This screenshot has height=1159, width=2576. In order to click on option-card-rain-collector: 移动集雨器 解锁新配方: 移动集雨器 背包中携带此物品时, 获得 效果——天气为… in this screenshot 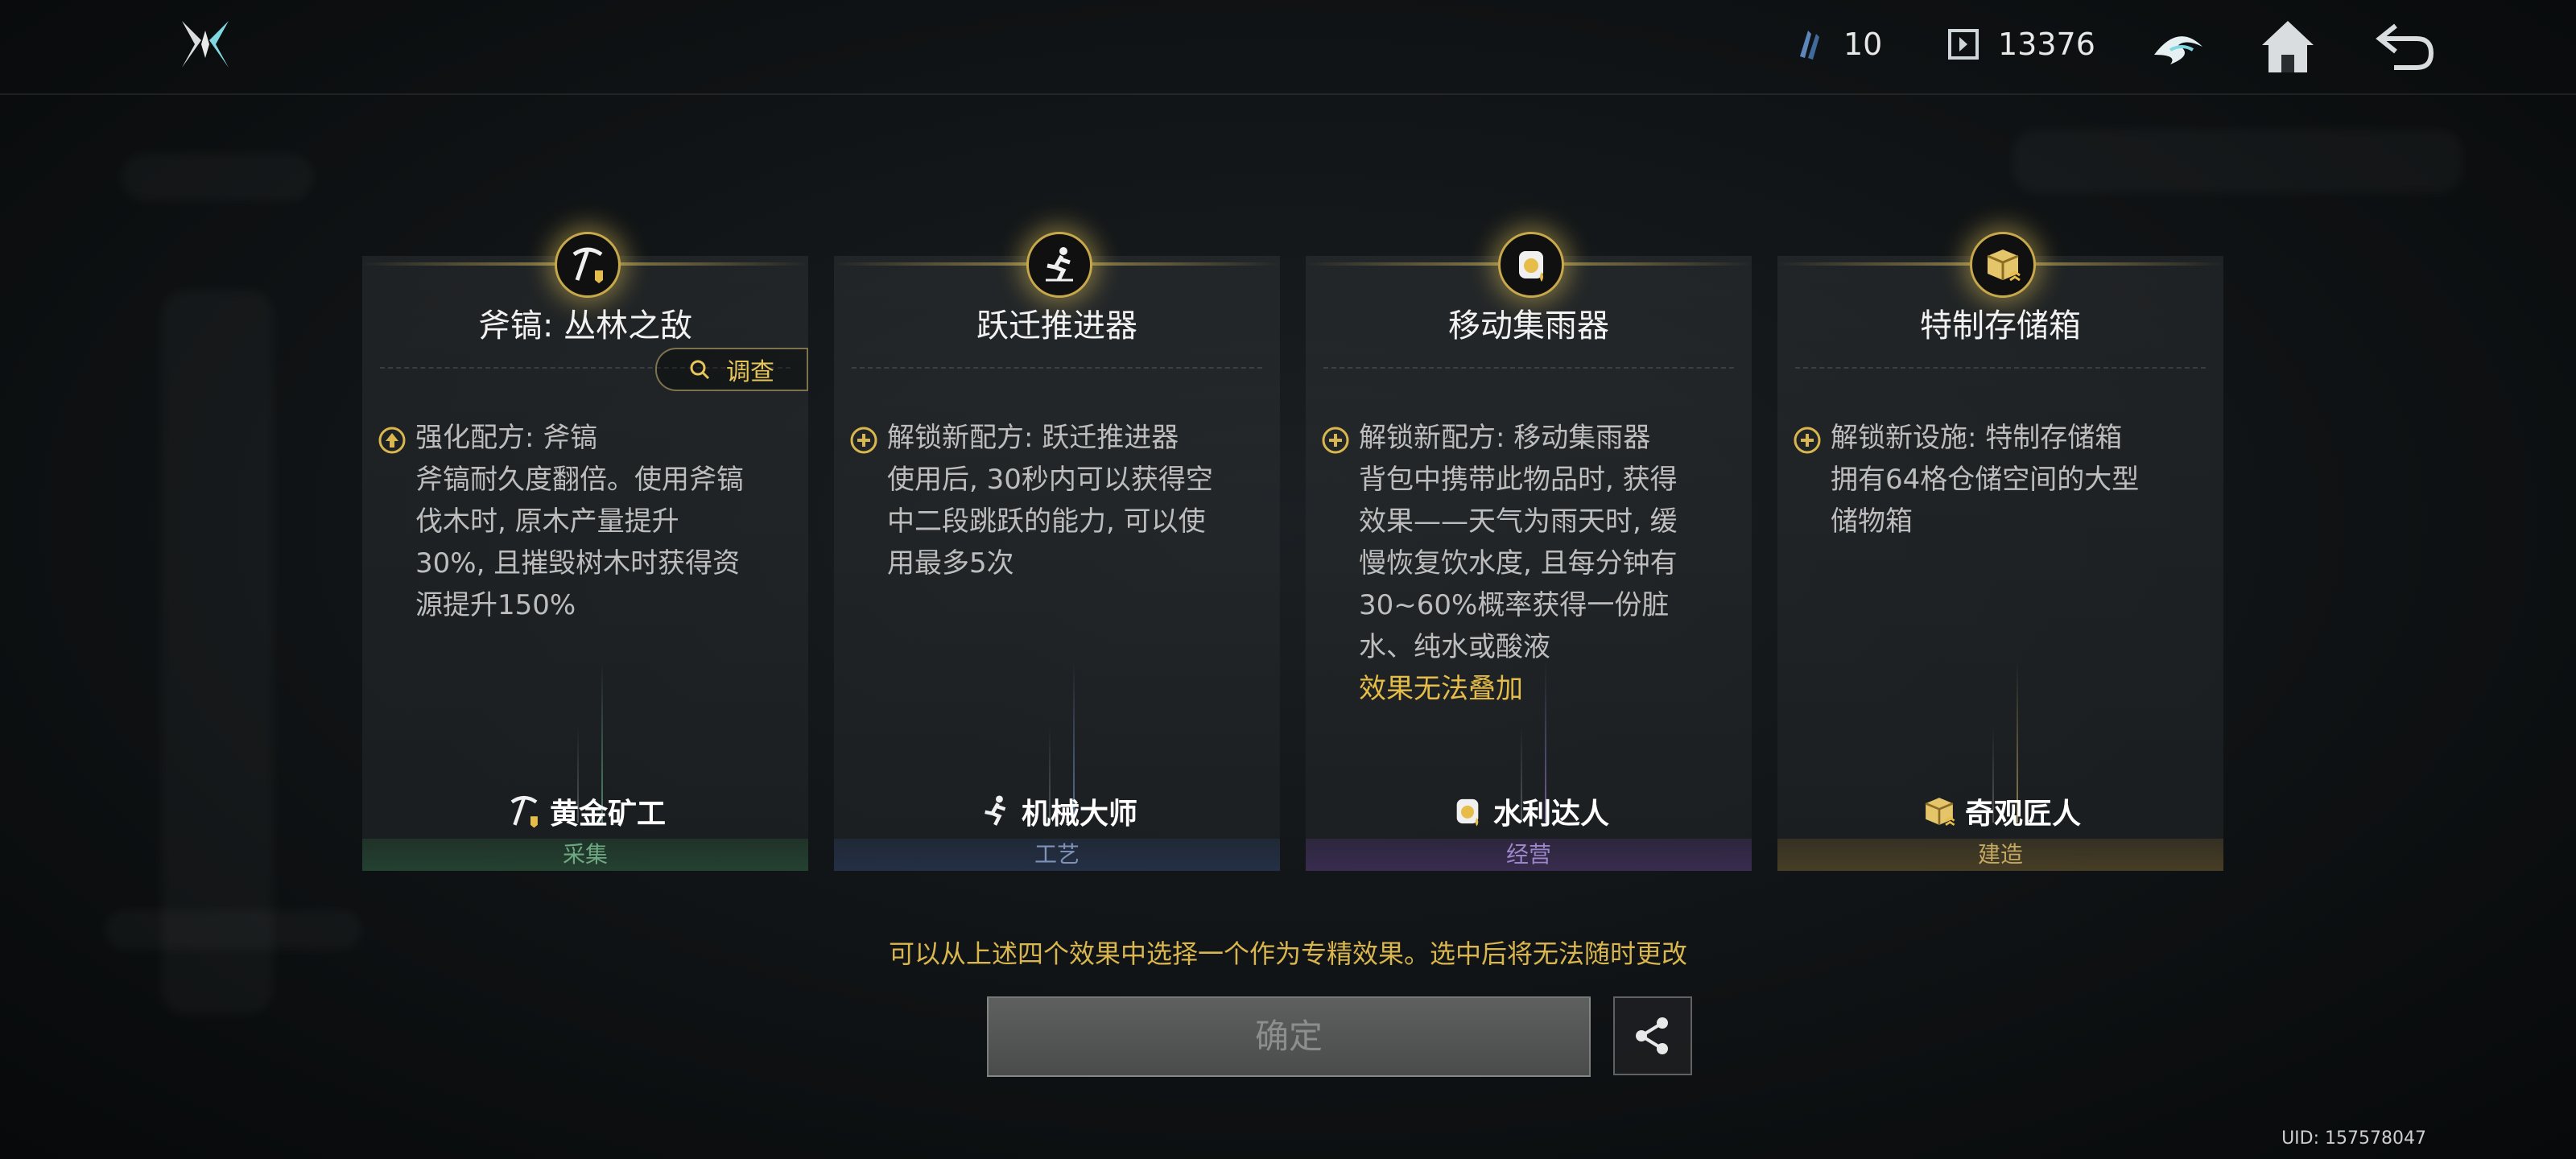, I will do `click(1529, 551)`.